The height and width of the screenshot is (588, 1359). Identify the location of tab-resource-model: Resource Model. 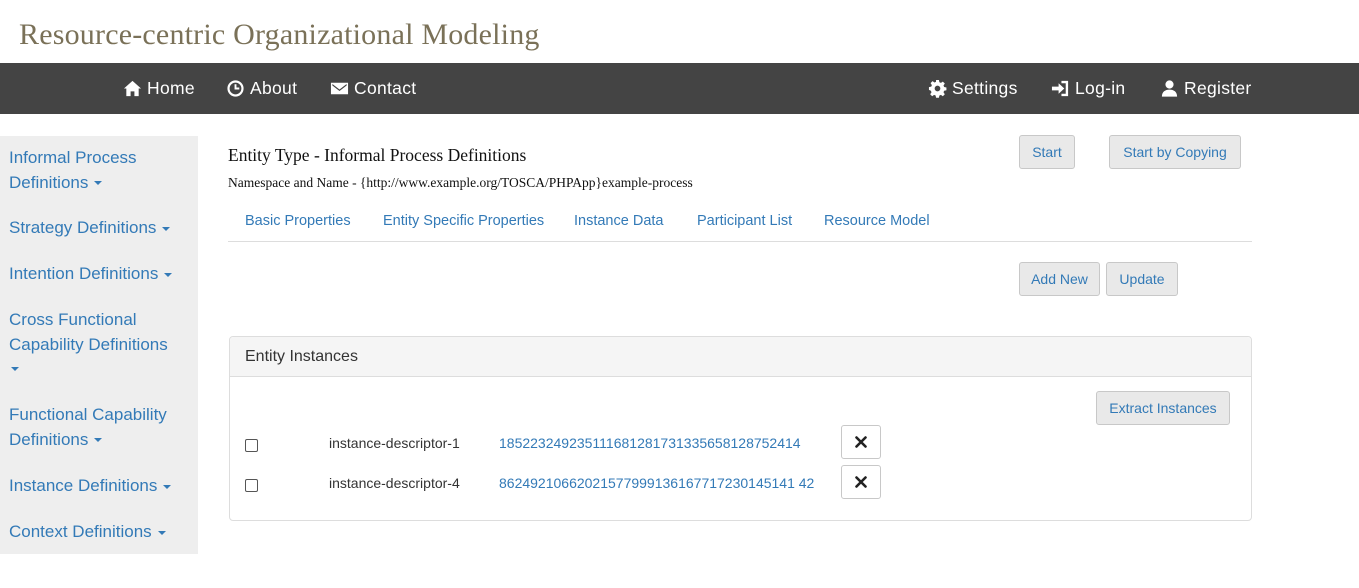
(877, 221).